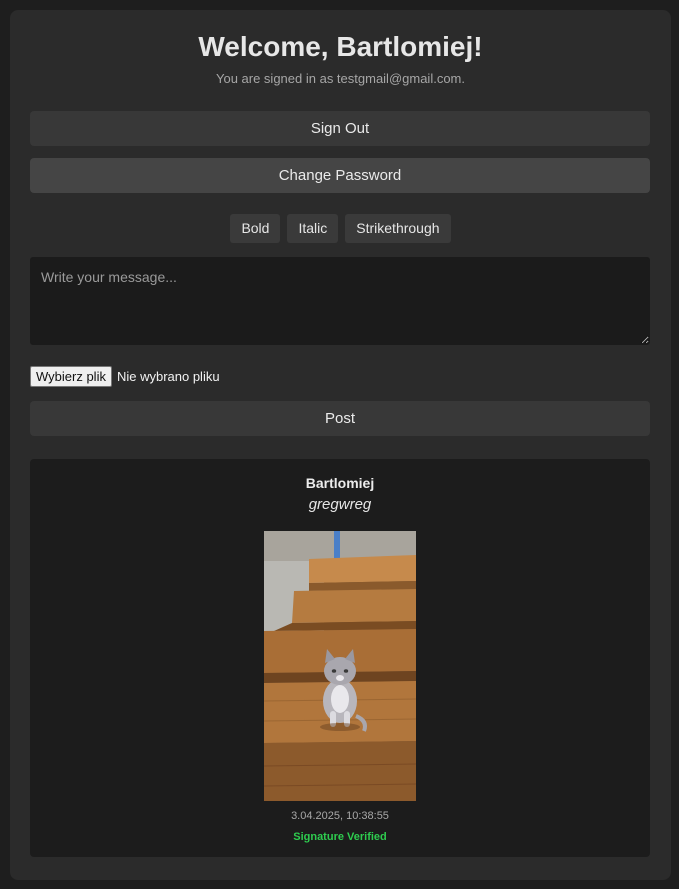 The image size is (679, 889). What do you see at coordinates (398, 228) in the screenshot?
I see `strikethrough-button: Strikethrough` at bounding box center [398, 228].